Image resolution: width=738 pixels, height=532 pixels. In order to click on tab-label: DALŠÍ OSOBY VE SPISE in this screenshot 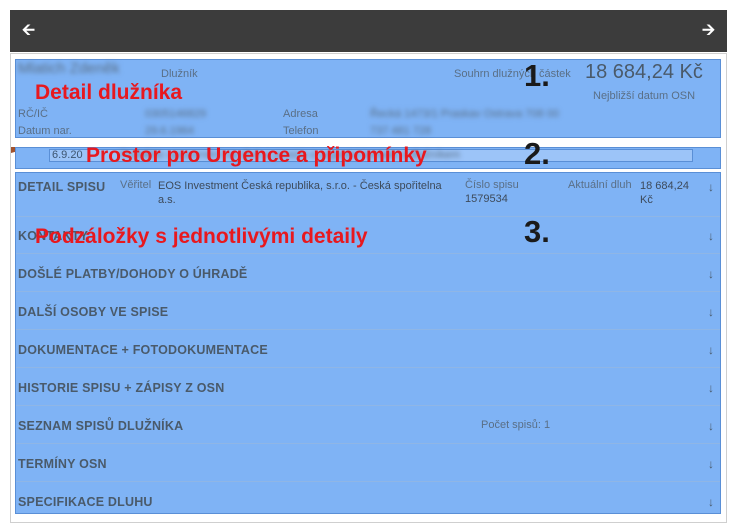, I will do `click(93, 312)`.